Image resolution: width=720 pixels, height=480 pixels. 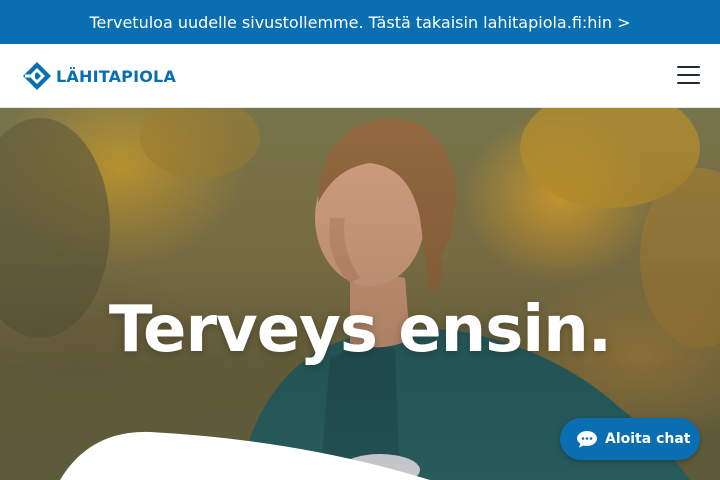 I want to click on start-chat-button: Aloita chat, so click(x=630, y=439).